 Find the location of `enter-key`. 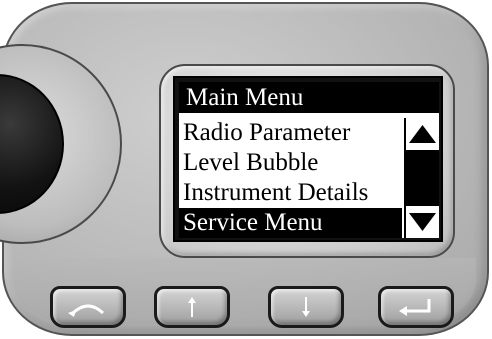

enter-key is located at coordinates (416, 307).